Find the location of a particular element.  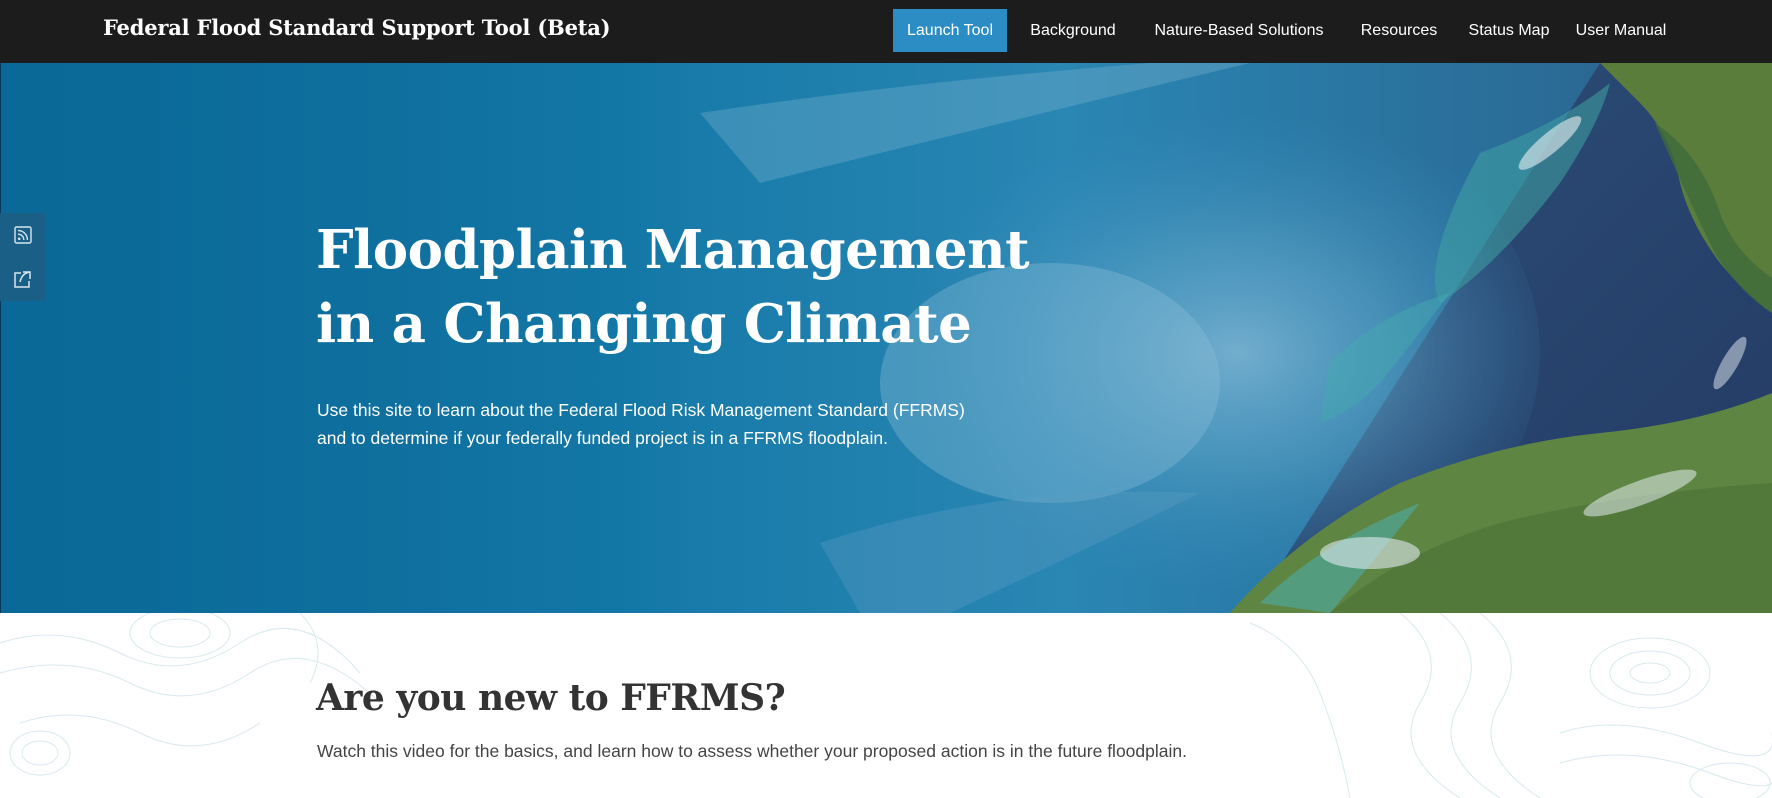

nav-status-map: Status Map is located at coordinates (1509, 30).